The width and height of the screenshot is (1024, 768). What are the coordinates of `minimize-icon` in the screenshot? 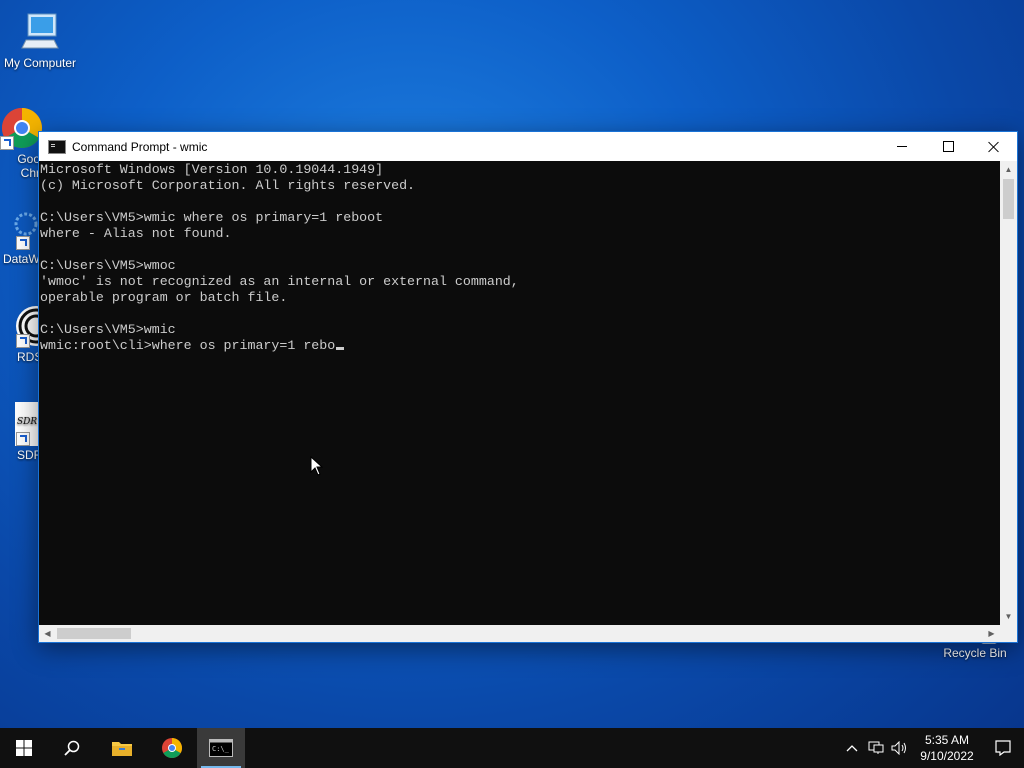 It's located at (902, 146).